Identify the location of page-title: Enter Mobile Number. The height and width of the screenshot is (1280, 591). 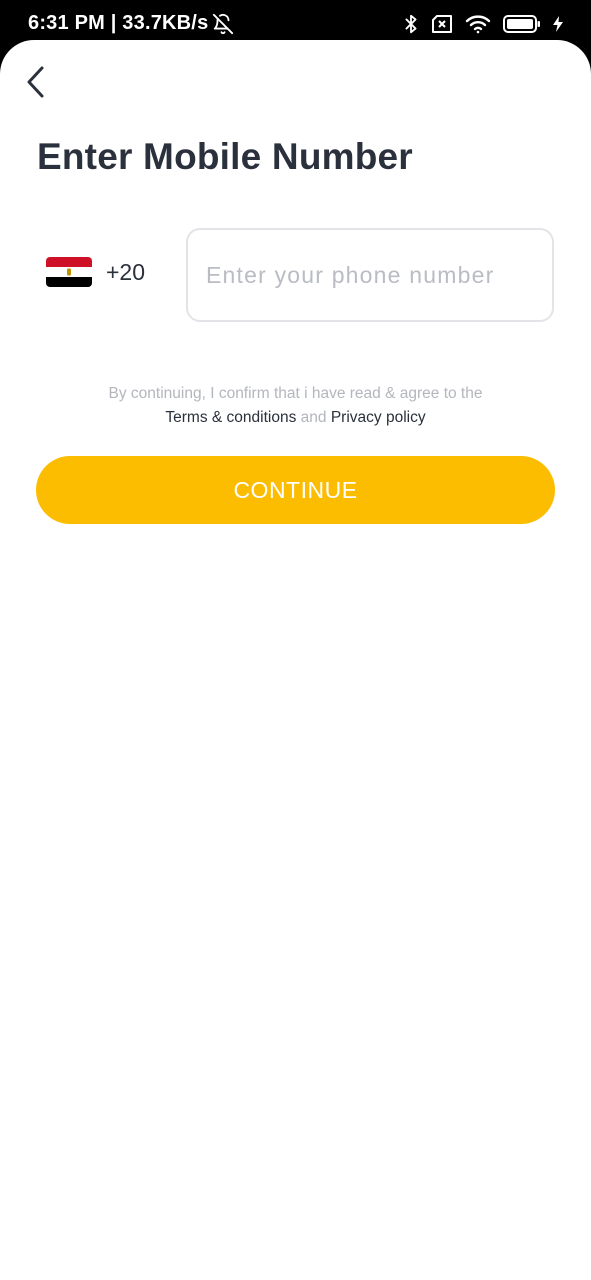
(225, 156).